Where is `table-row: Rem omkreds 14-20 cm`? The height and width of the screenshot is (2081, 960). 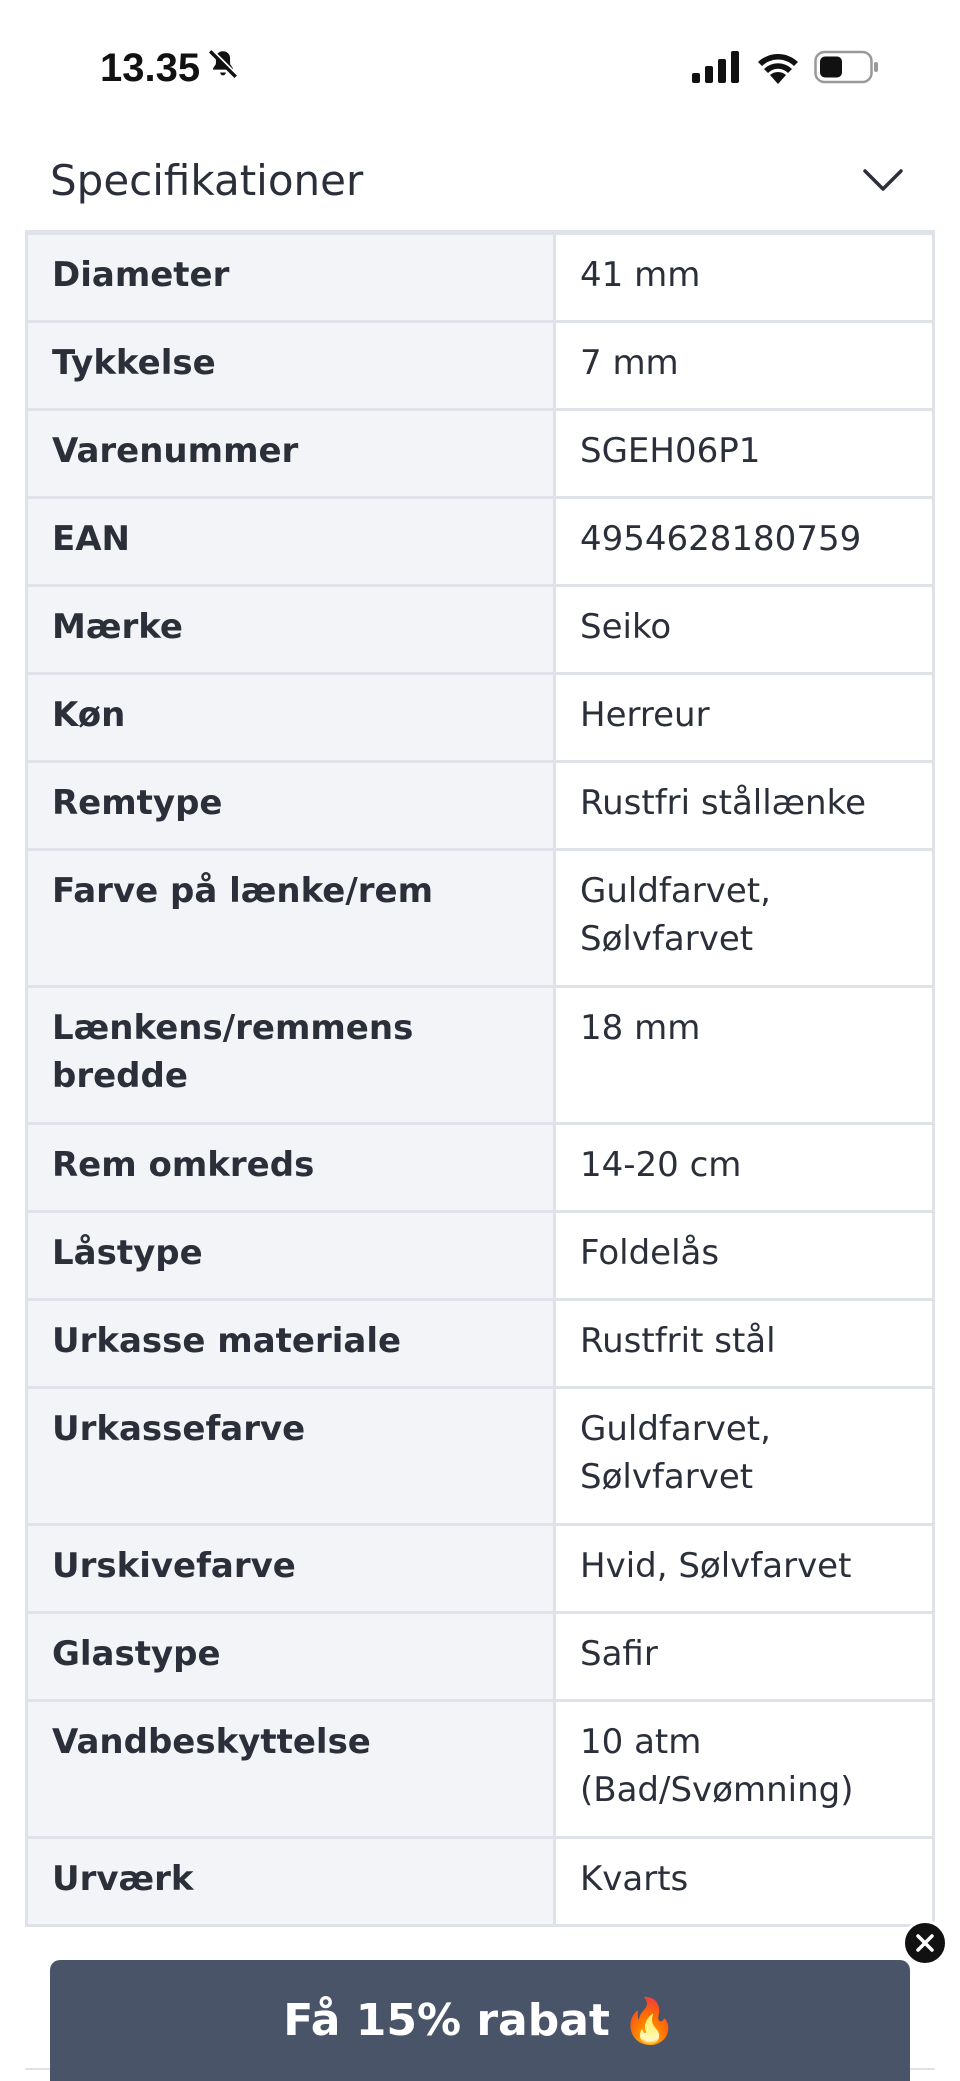 table-row: Rem omkreds 14-20 cm is located at coordinates (480, 1167).